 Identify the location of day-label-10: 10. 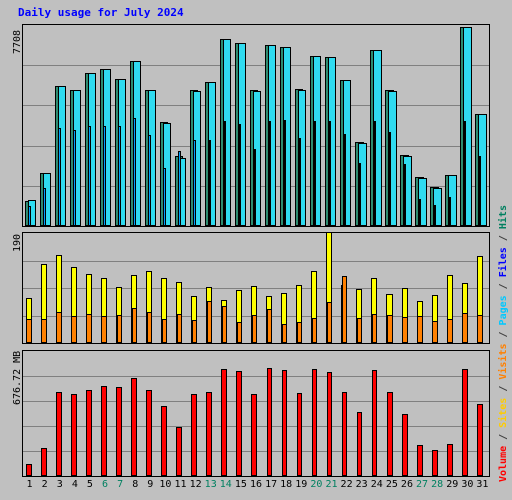
(165, 484).